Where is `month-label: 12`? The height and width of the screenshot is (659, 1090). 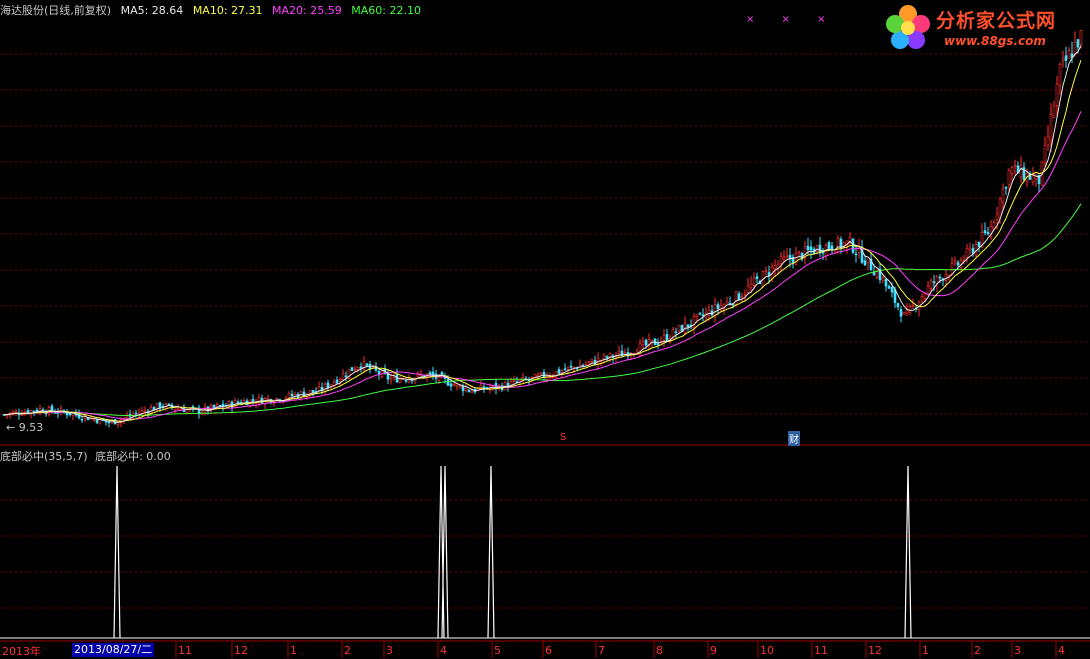 month-label: 12 is located at coordinates (241, 650).